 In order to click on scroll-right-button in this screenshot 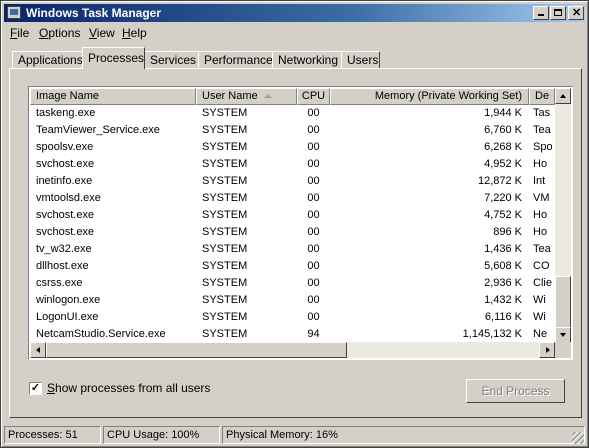, I will do `click(547, 350)`.